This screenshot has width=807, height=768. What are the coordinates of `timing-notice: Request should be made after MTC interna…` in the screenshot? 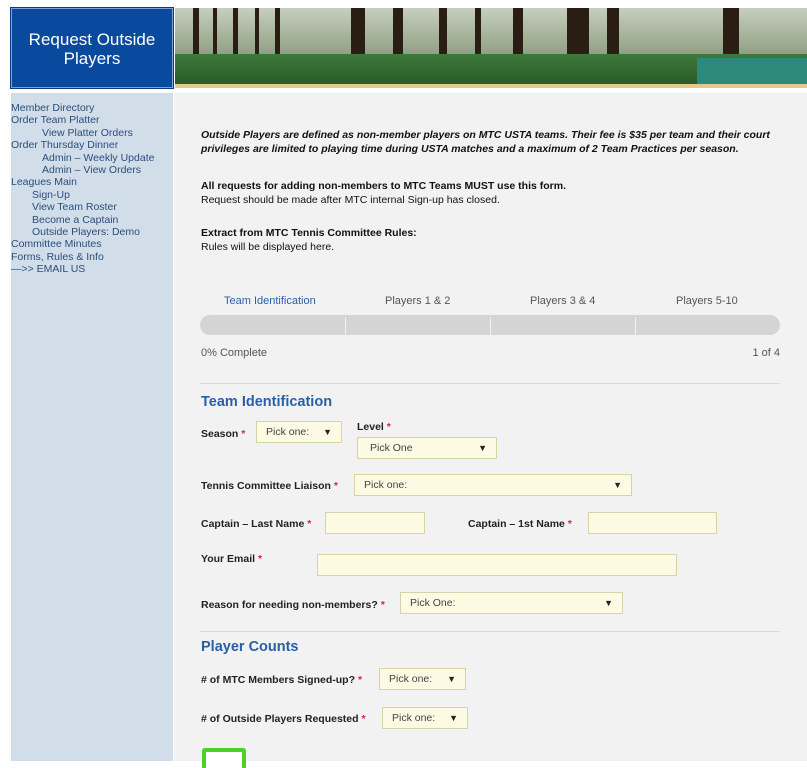 It's located at (350, 200).